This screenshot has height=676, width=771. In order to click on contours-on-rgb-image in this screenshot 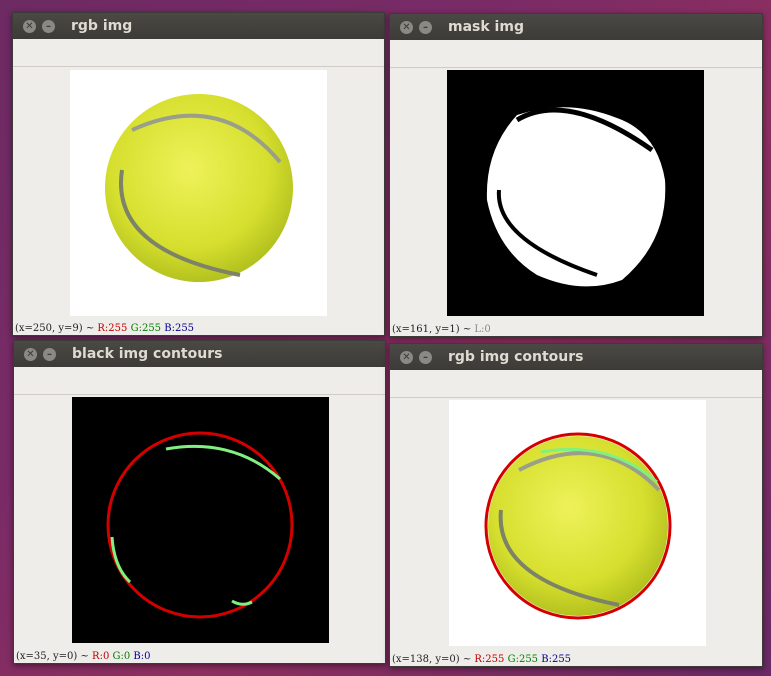, I will do `click(578, 526)`.